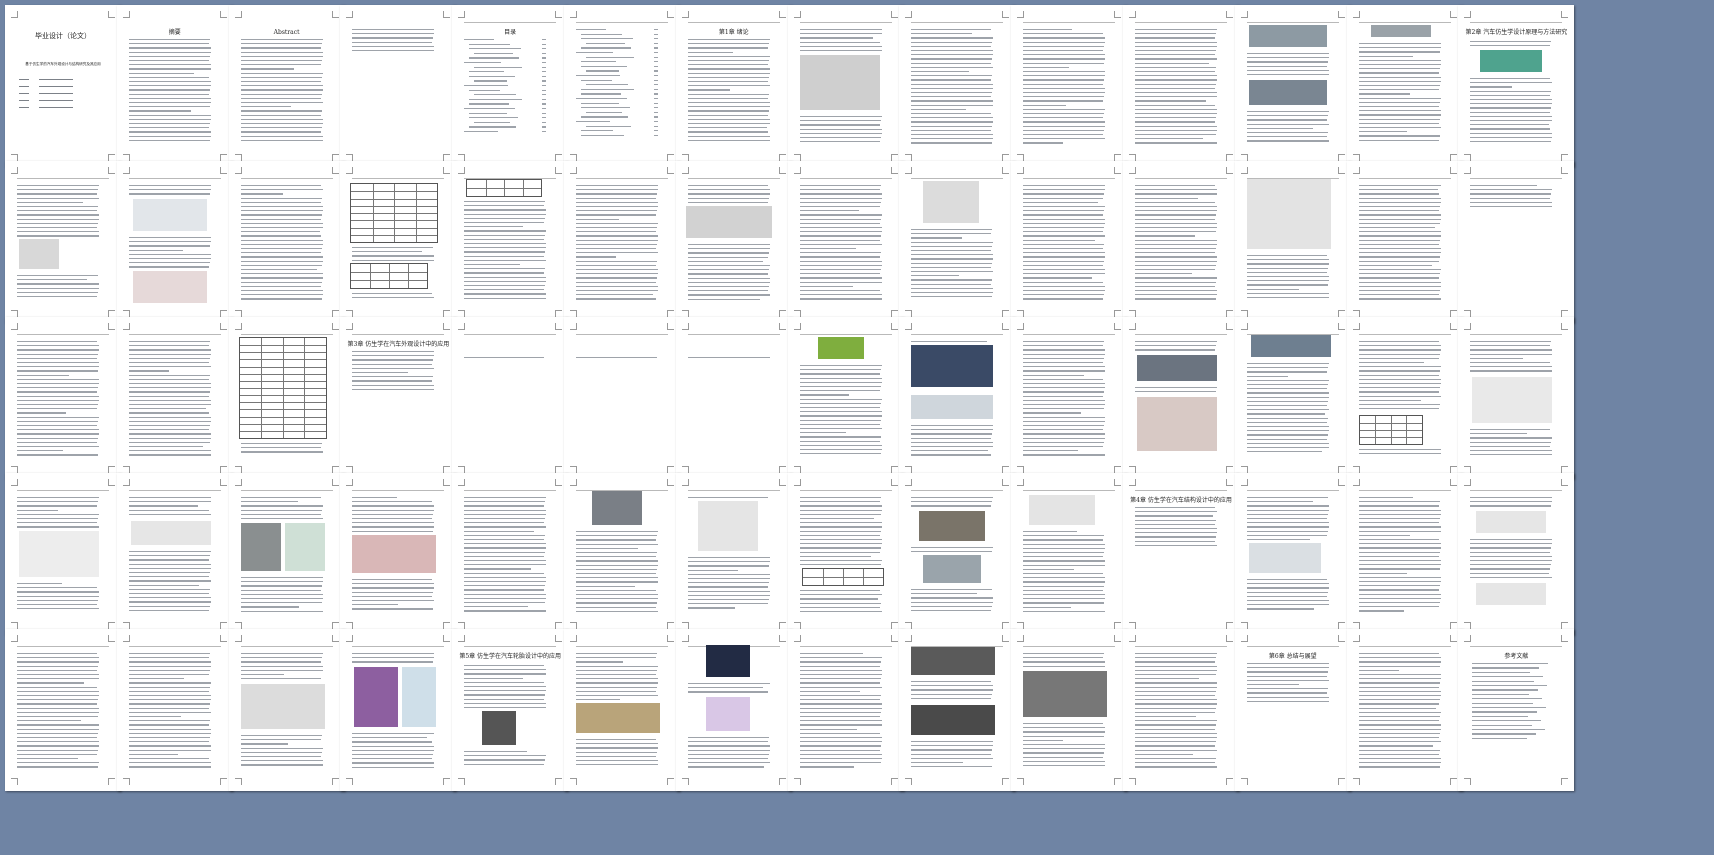 The height and width of the screenshot is (855, 1714). What do you see at coordinates (1292, 710) in the screenshot?
I see `page-thumbnail: 第6章 总结与展望` at bounding box center [1292, 710].